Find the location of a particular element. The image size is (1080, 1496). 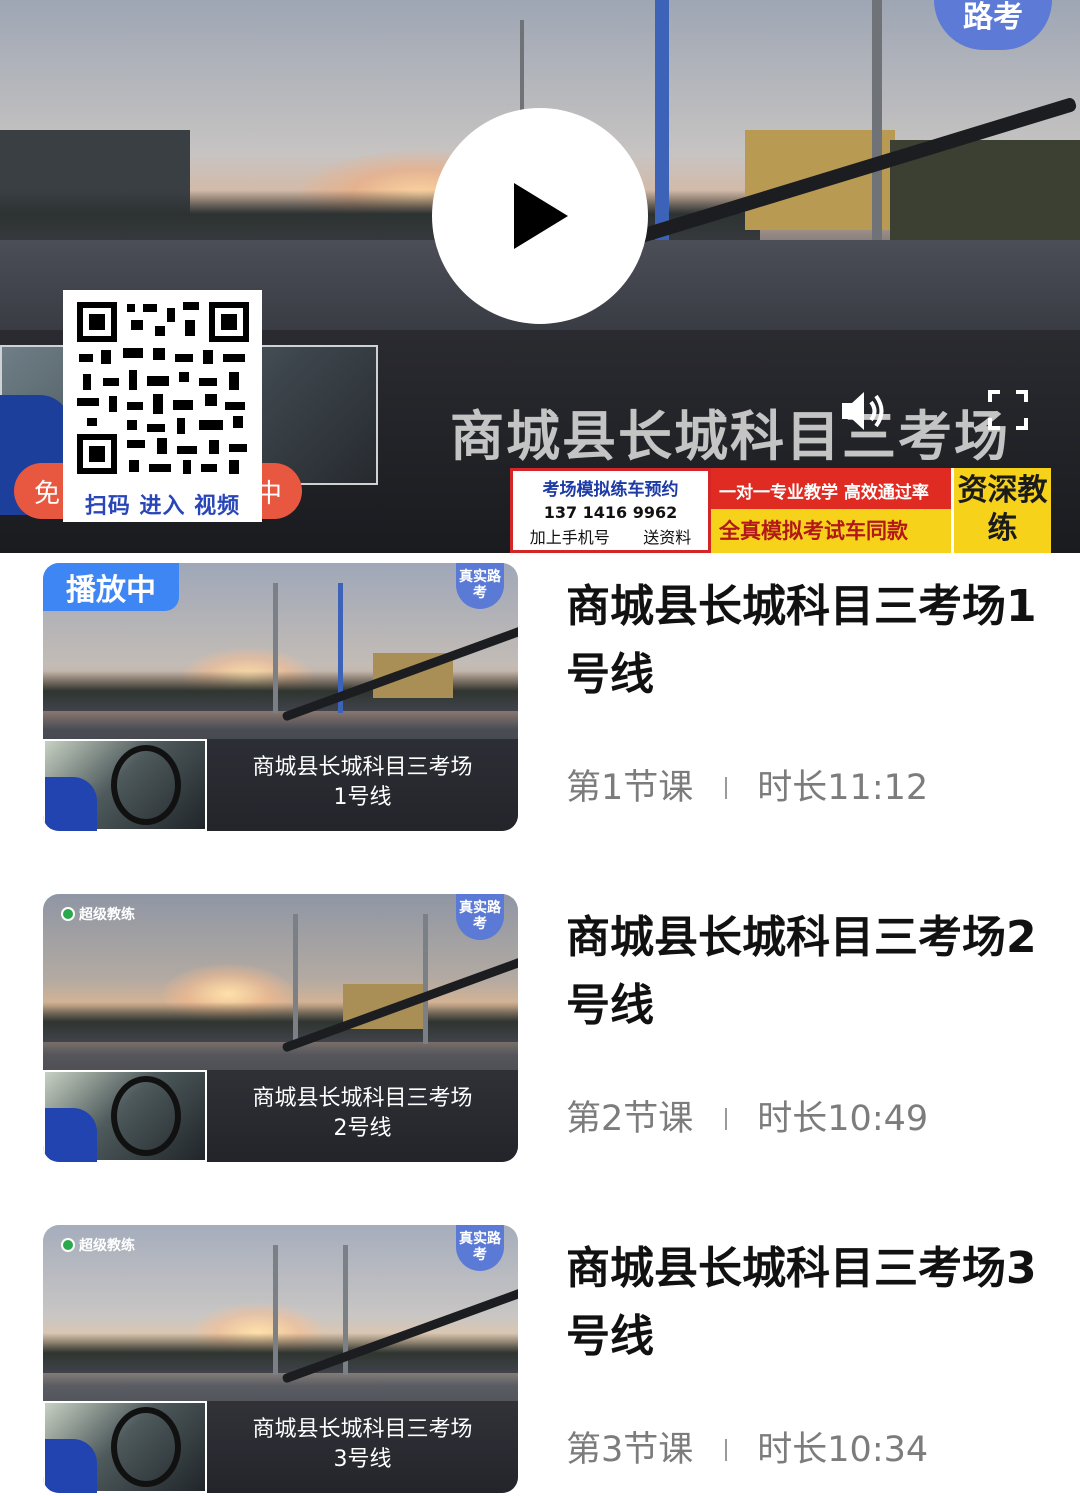

volume-icon is located at coordinates (864, 411).